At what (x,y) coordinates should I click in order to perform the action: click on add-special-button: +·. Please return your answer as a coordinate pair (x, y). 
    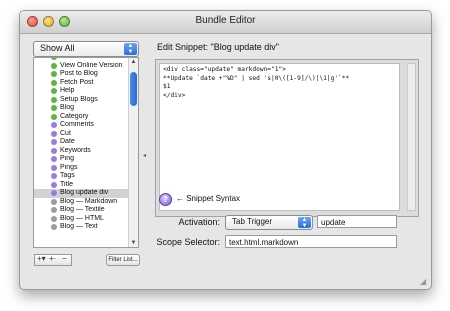
    Looking at the image, I should click on (52, 258).